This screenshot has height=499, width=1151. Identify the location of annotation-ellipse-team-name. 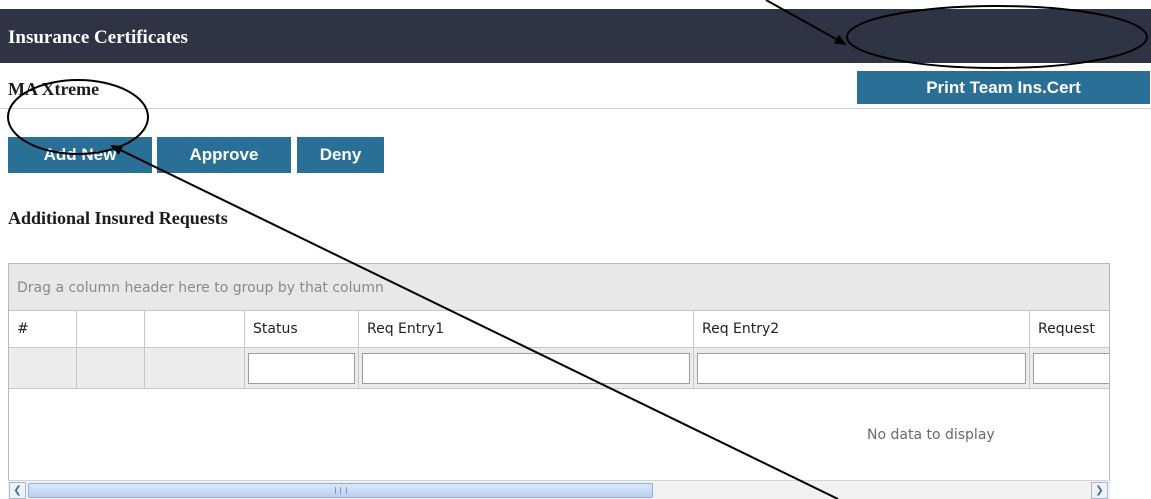
(78, 117).